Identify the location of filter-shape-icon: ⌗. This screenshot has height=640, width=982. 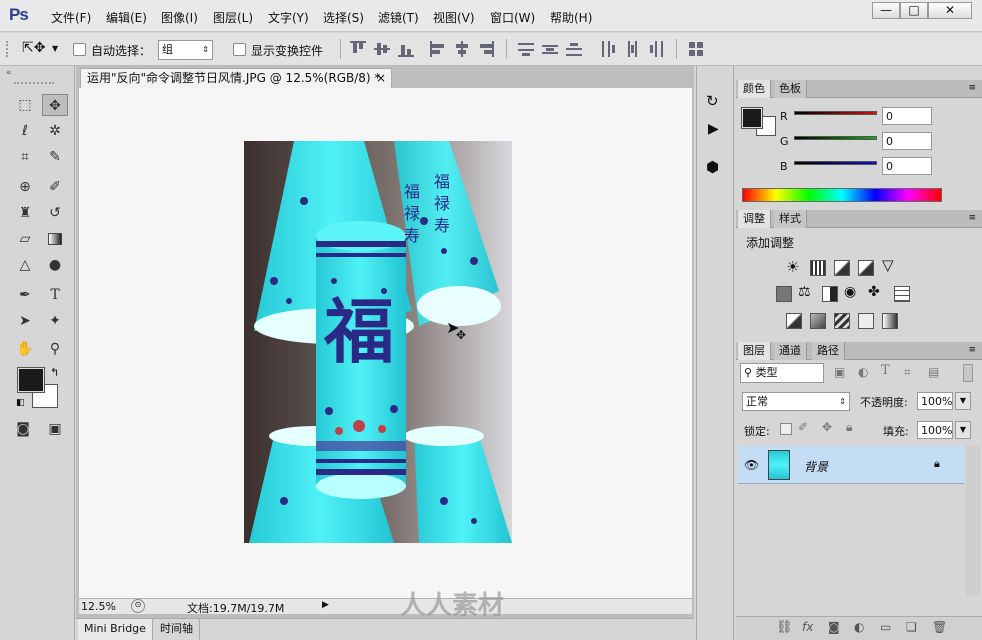
(907, 372).